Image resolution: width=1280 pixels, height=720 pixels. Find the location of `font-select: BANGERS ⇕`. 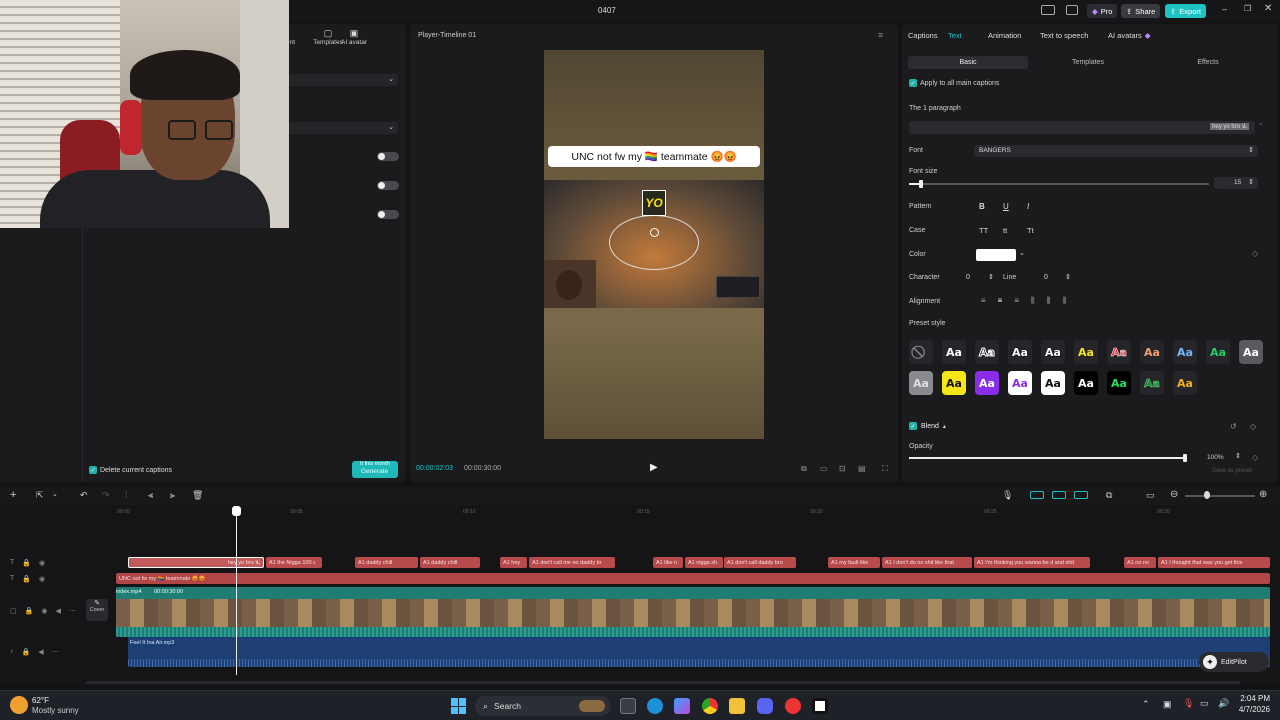

font-select: BANGERS ⇕ is located at coordinates (1116, 151).